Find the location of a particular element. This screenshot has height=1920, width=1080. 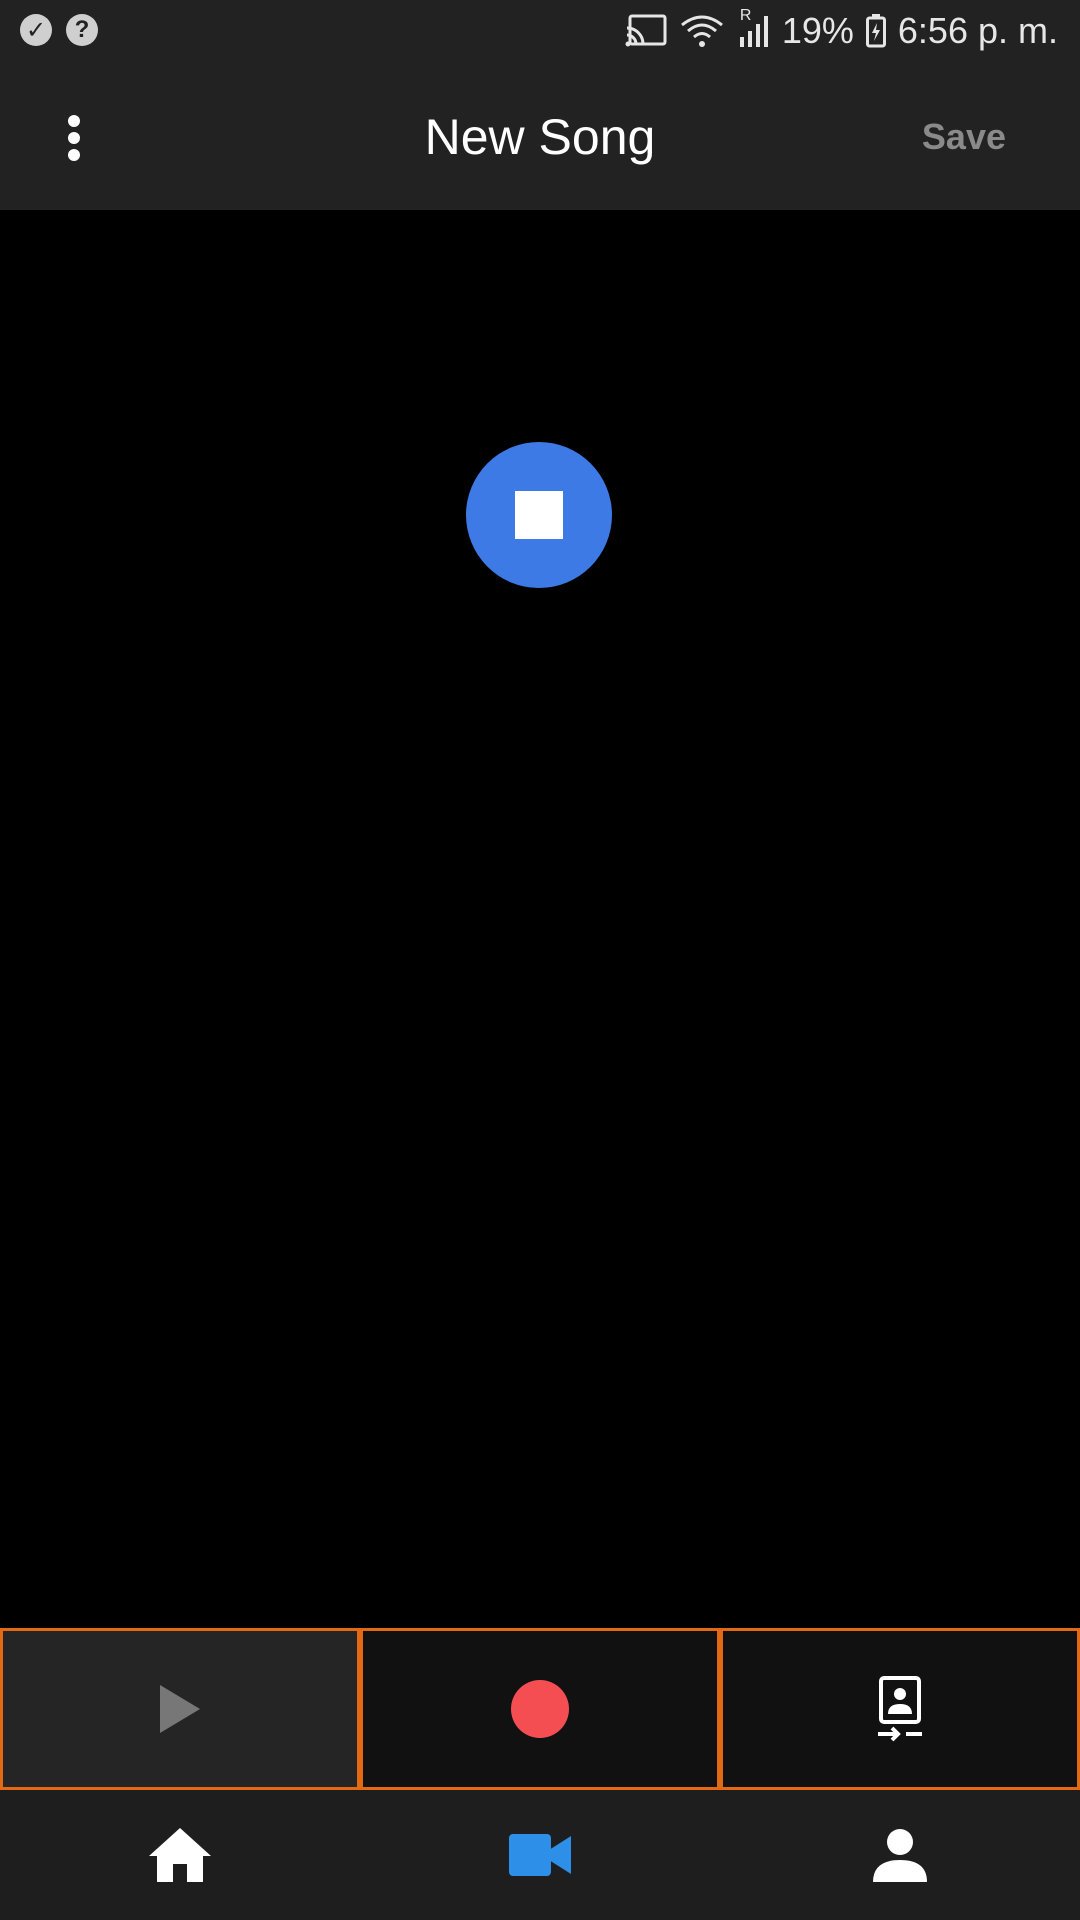

person-icon is located at coordinates (900, 1855).